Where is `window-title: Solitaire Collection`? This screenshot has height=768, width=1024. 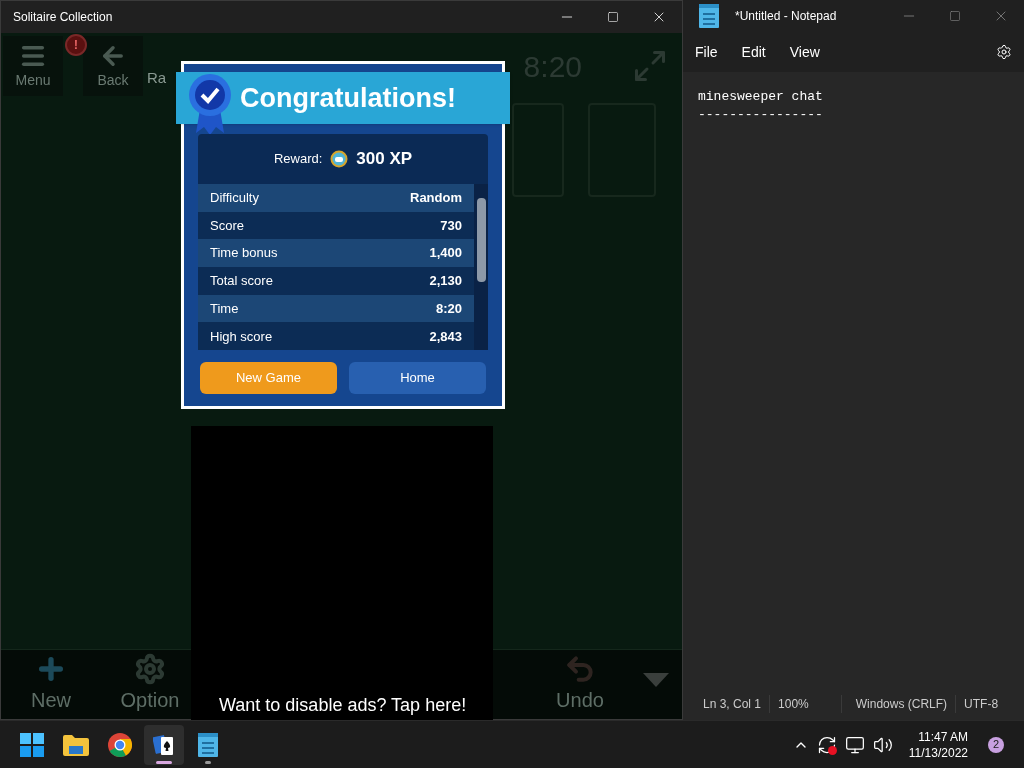
window-title: Solitaire Collection is located at coordinates (63, 17).